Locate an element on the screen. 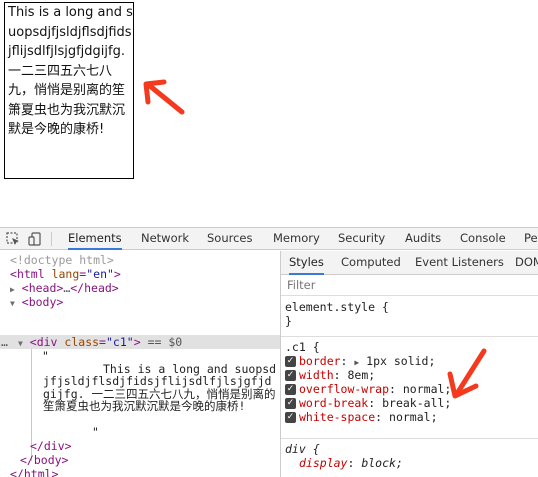 The height and width of the screenshot is (477, 538). tab-memory: Memory is located at coordinates (296, 239).